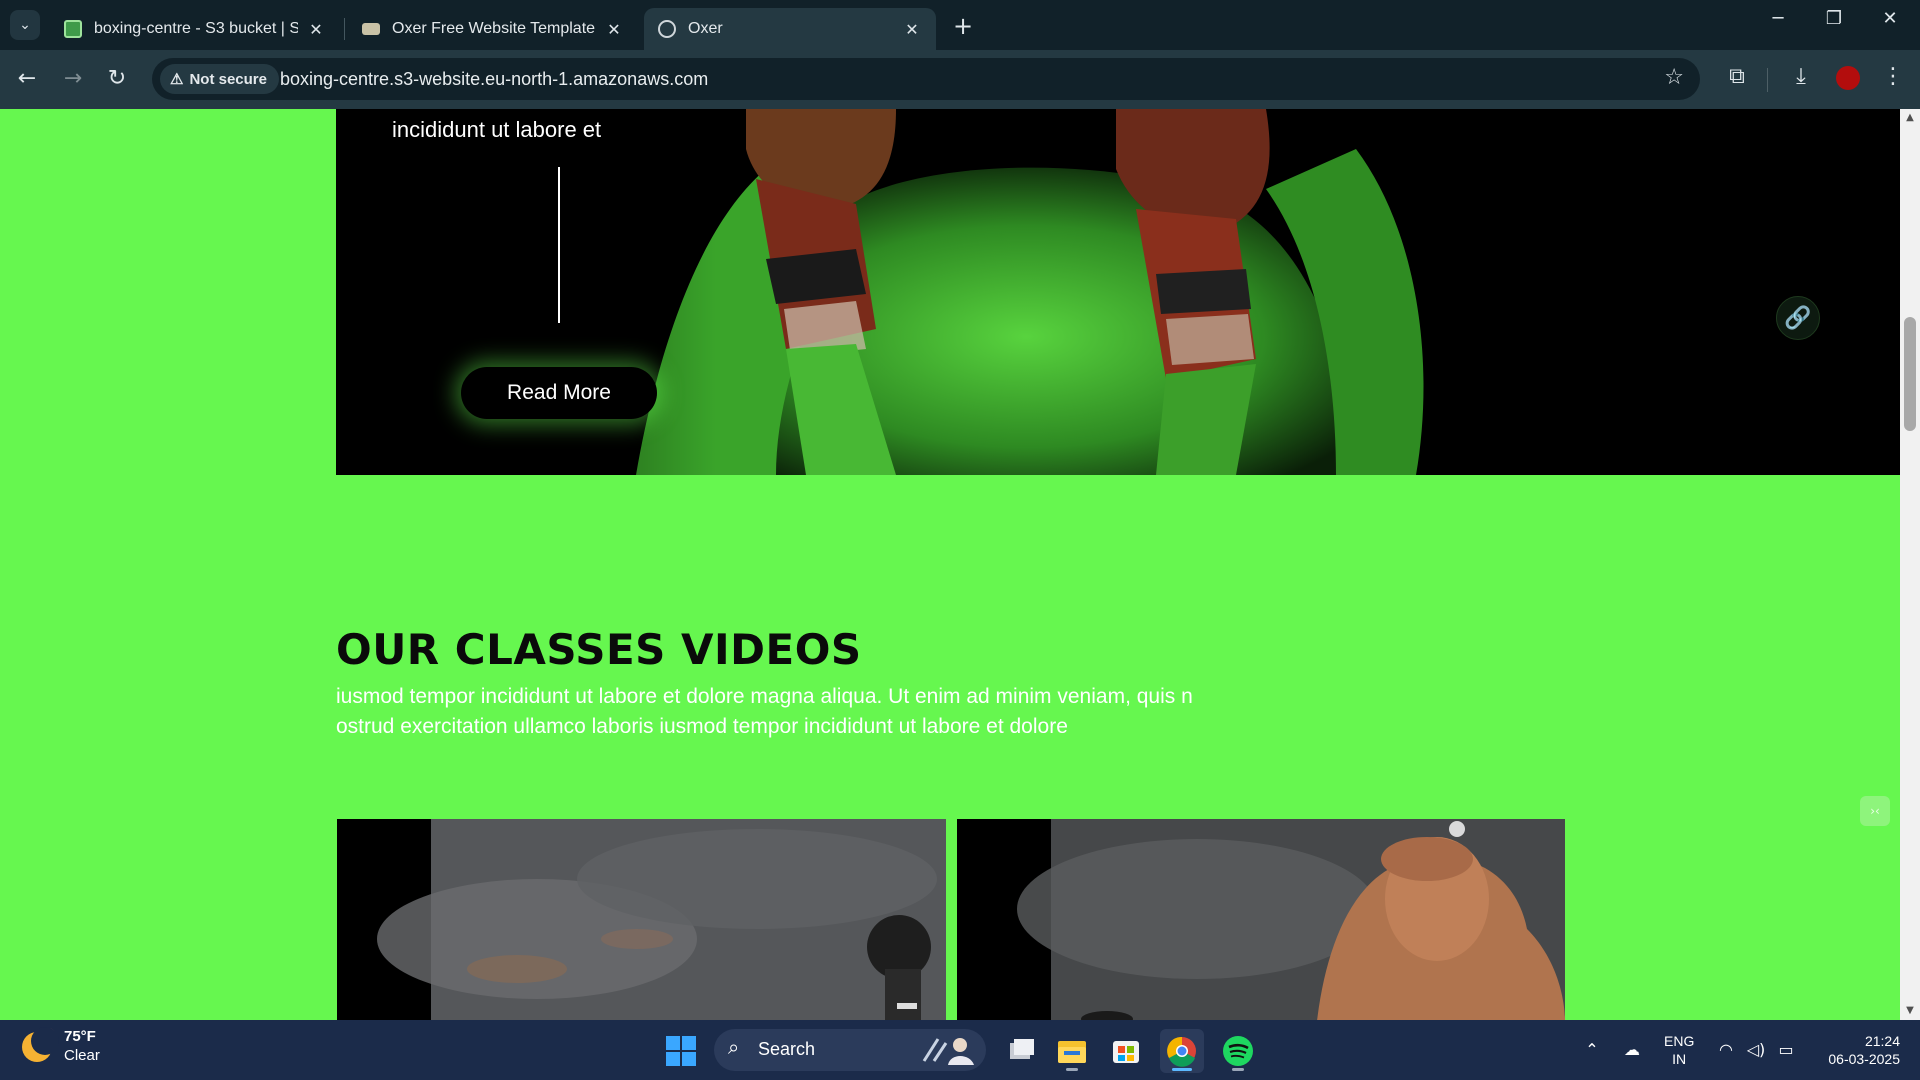 The width and height of the screenshot is (1920, 1080). Describe the element at coordinates (1737, 76) in the screenshot. I see `extensions-icon: ⧉` at that location.